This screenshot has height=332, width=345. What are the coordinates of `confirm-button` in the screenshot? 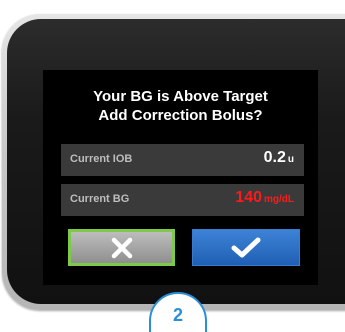 It's located at (246, 247).